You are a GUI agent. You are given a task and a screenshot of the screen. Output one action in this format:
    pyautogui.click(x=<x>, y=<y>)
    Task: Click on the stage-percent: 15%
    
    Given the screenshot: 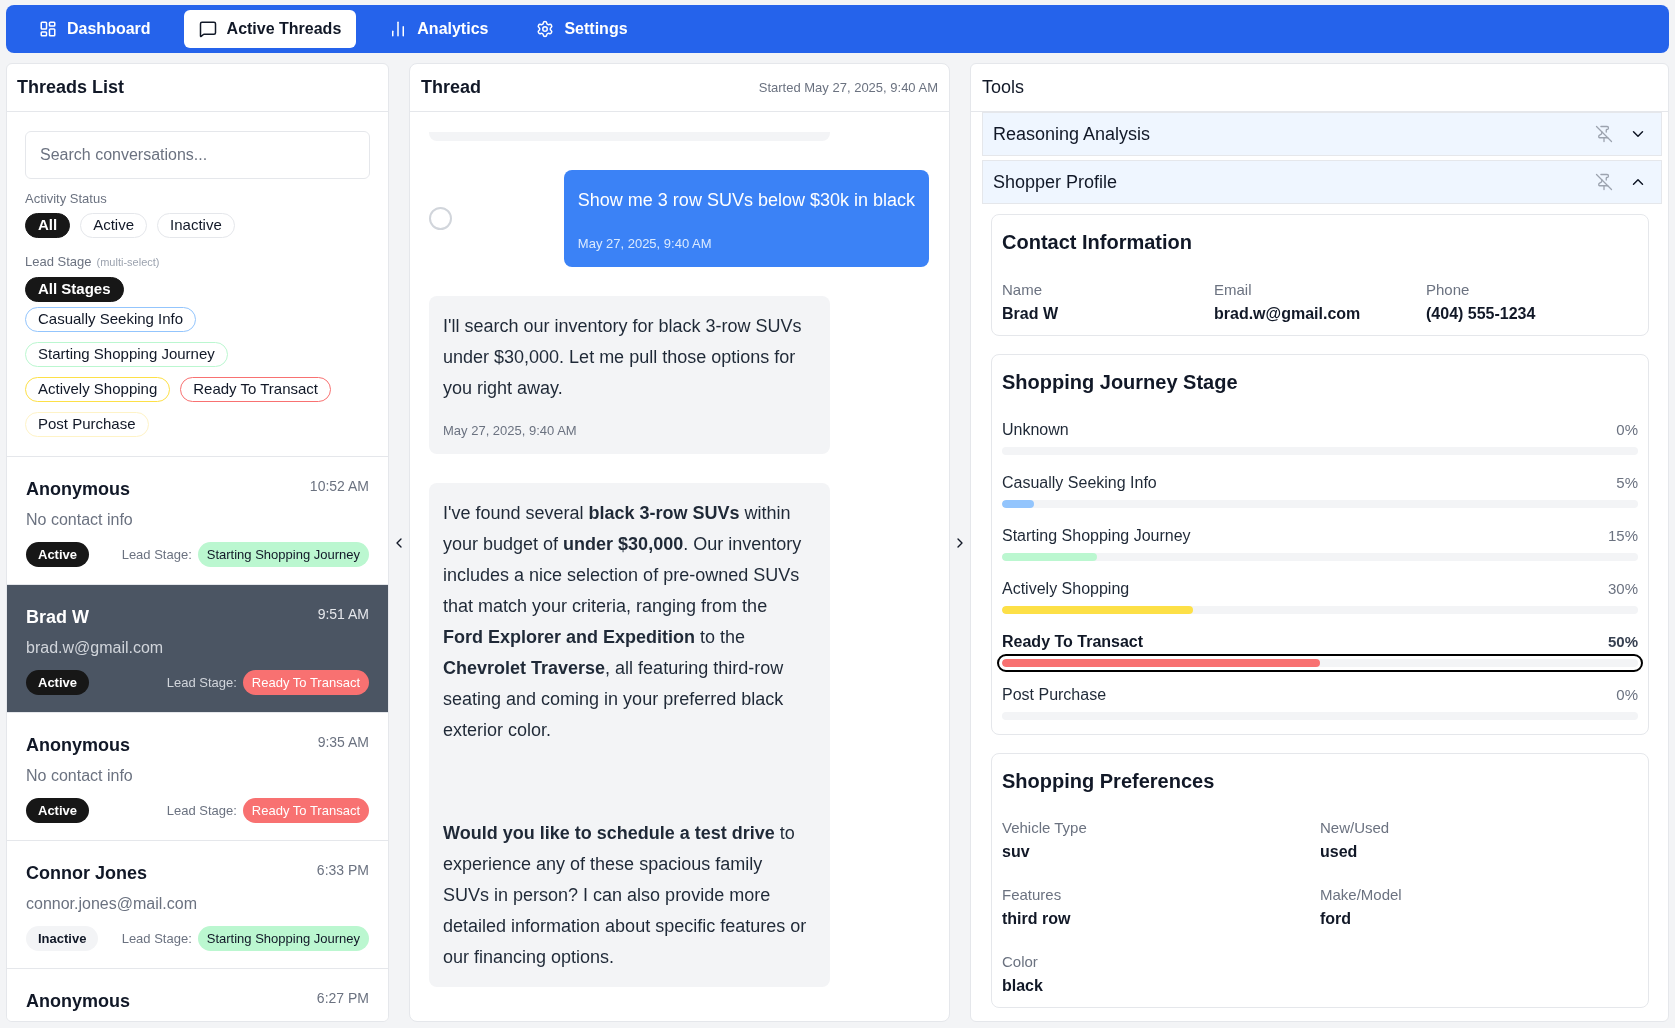 What is the action you would take?
    pyautogui.click(x=1622, y=536)
    